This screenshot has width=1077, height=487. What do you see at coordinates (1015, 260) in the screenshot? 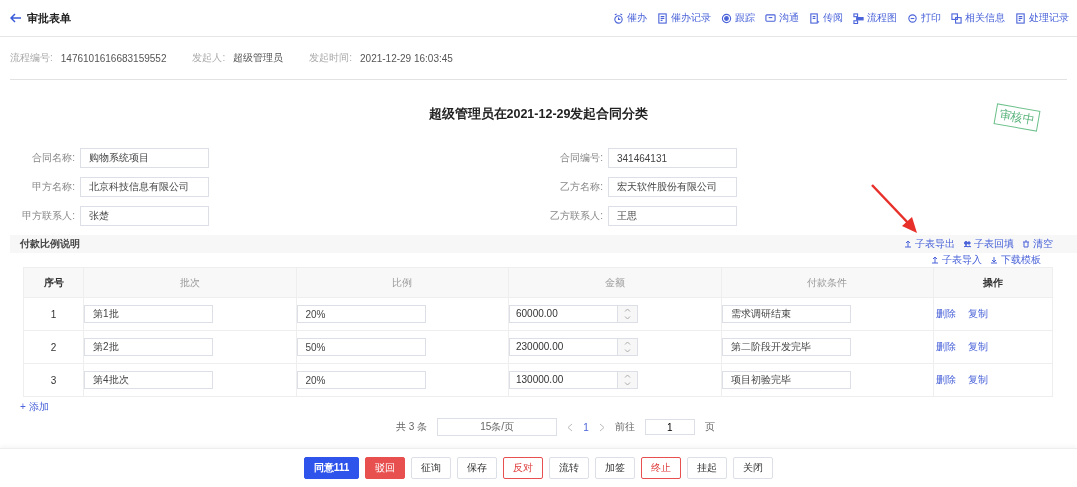
I see `table-tool-link: 下载模板` at bounding box center [1015, 260].